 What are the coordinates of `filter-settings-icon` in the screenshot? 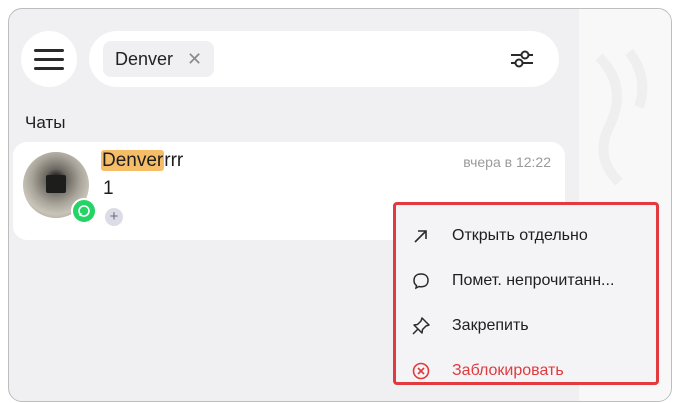 It's located at (522, 59).